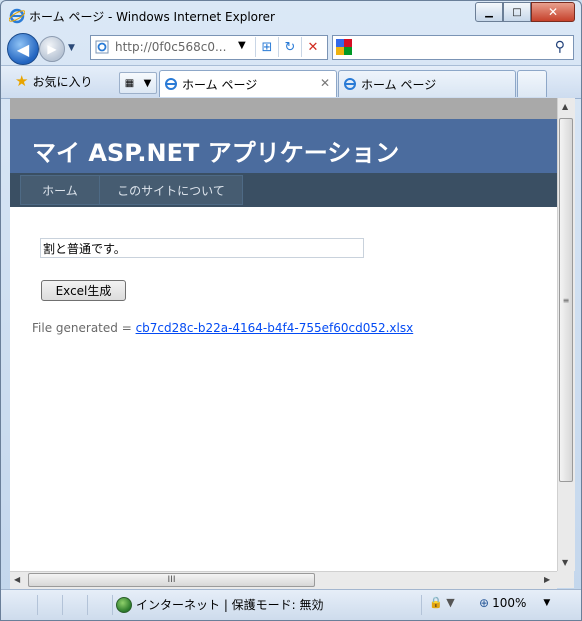  I want to click on zoom-icon: ⊕, so click(484, 603).